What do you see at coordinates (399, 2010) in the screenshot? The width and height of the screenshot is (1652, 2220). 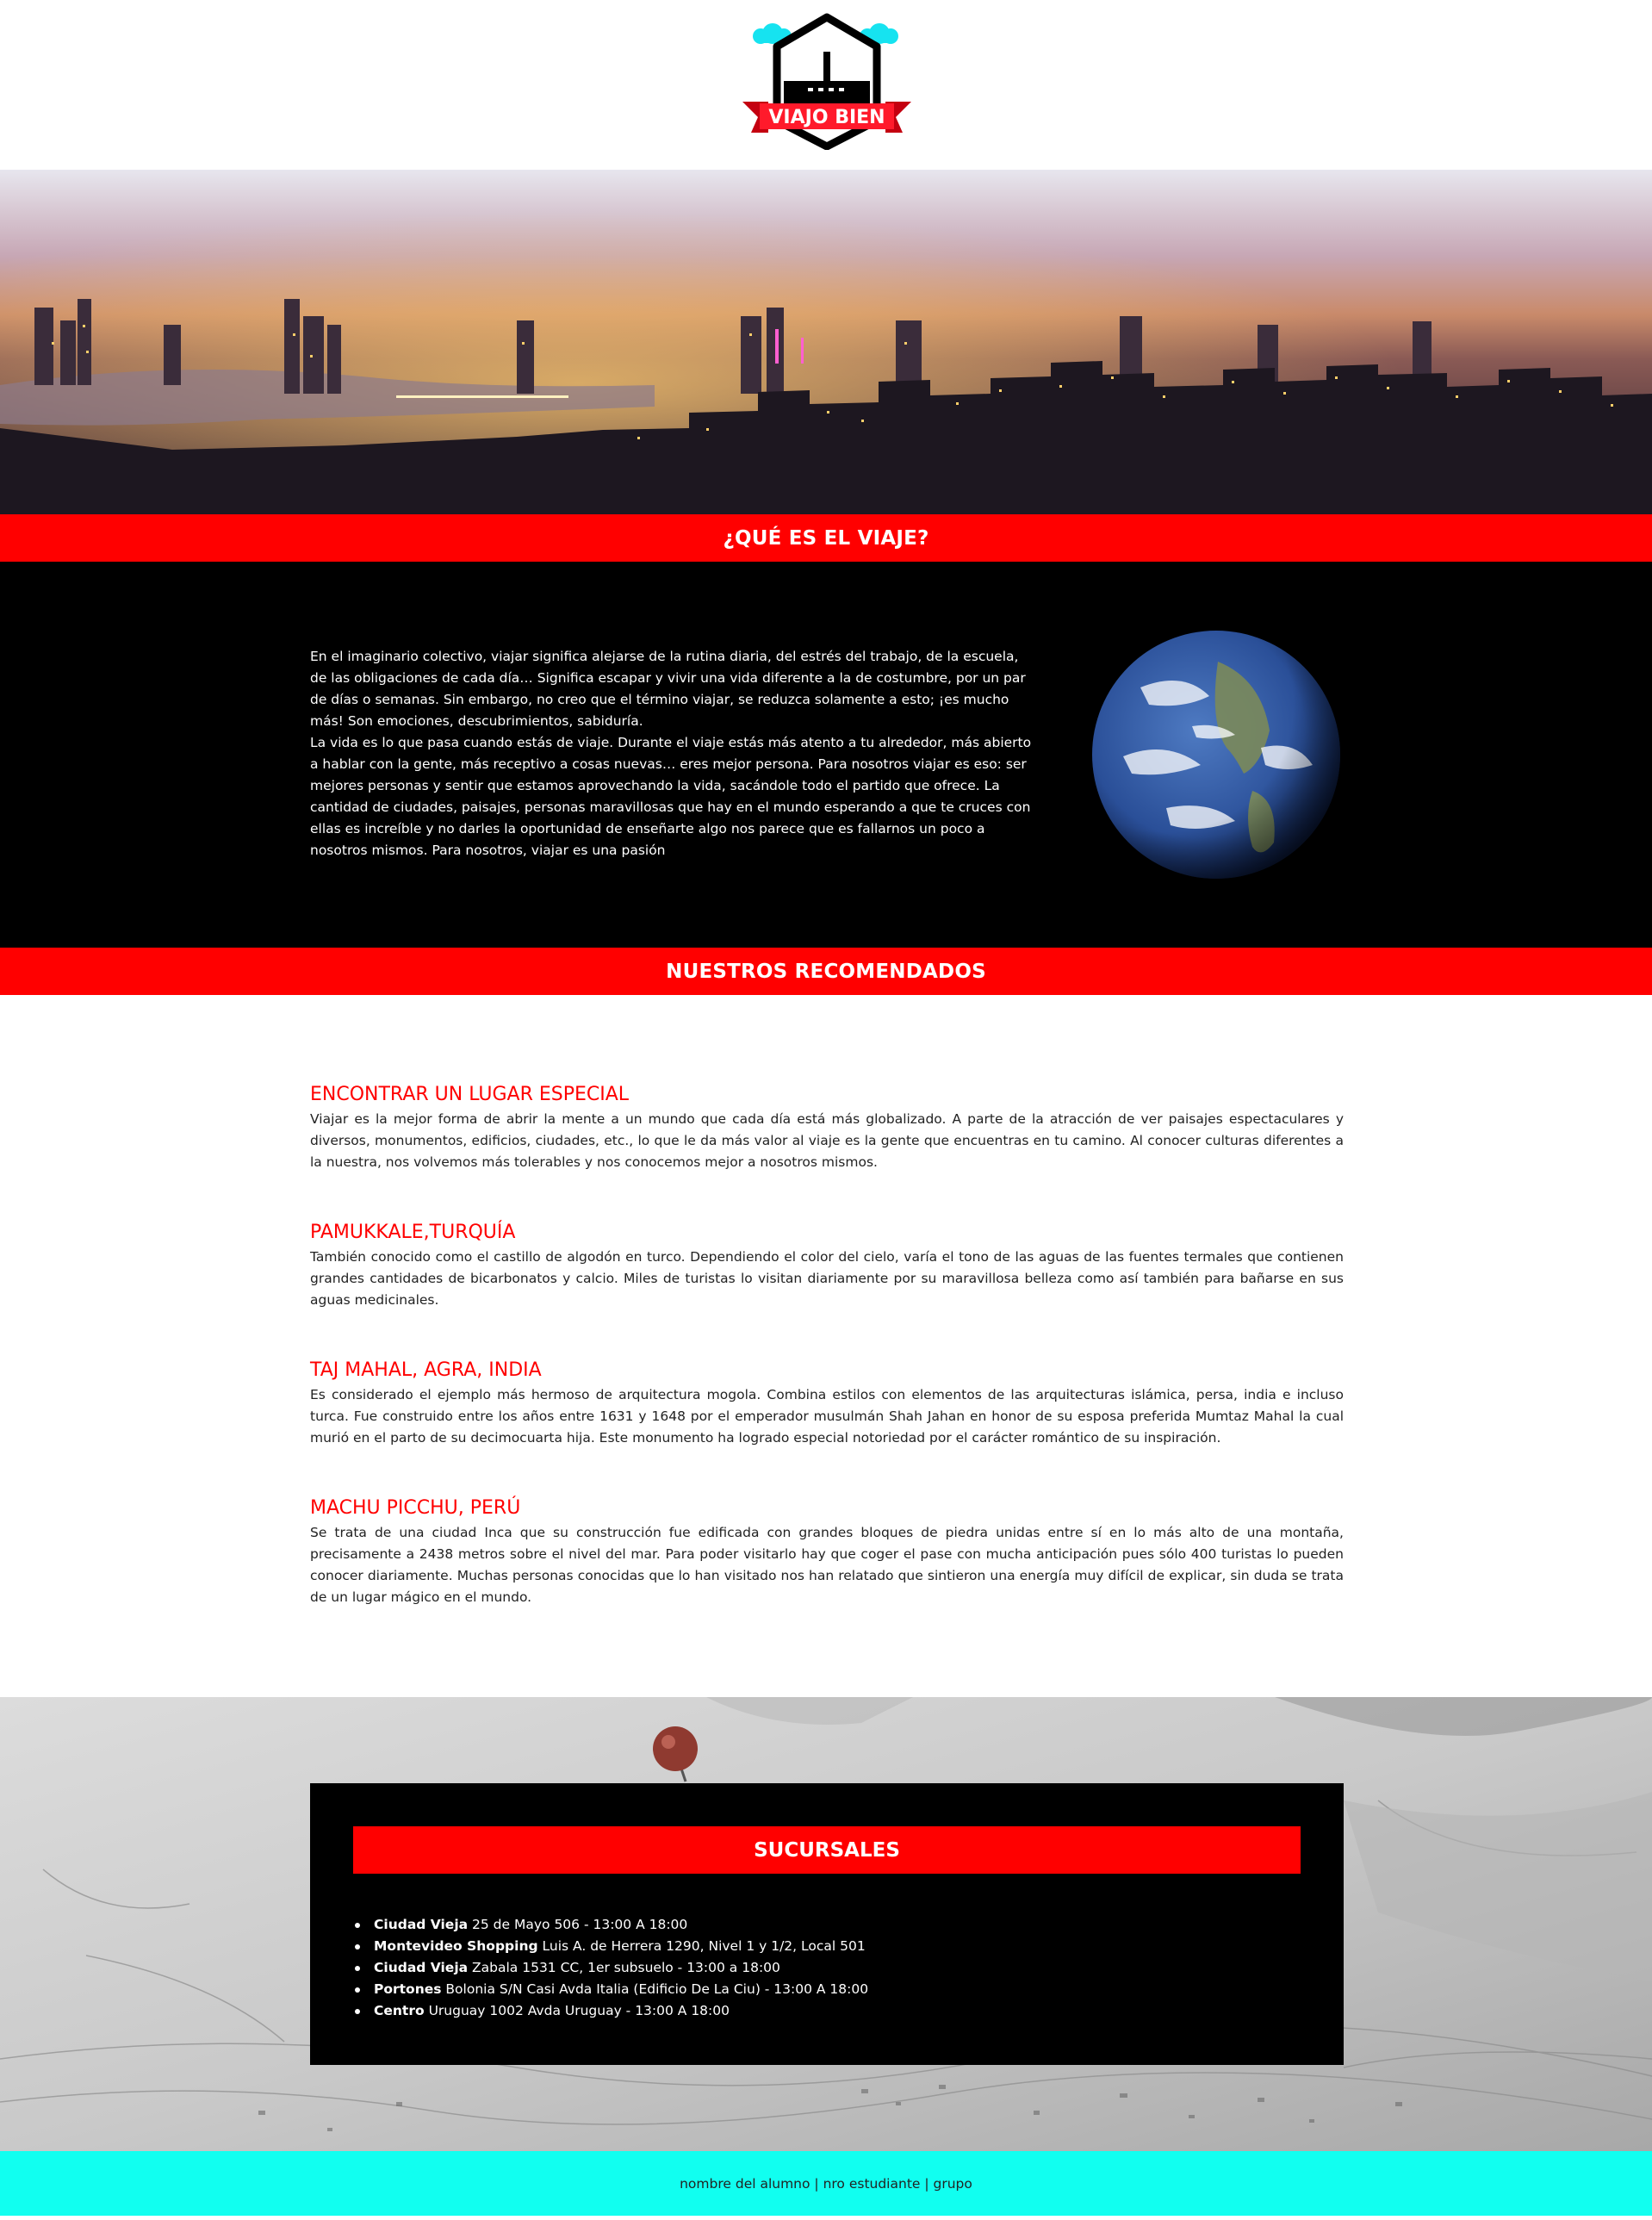 I see `sucursal-name: Centro` at bounding box center [399, 2010].